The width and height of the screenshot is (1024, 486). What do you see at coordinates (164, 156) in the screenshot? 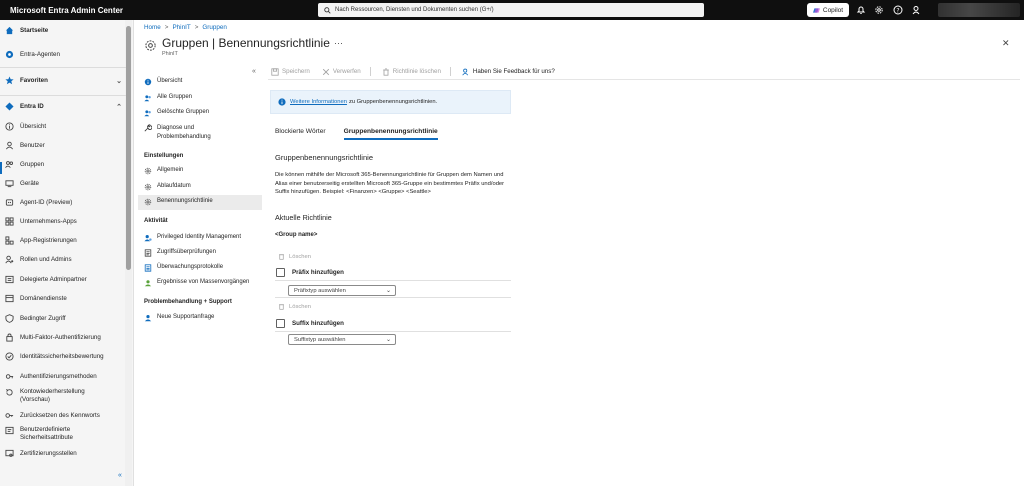
I see `menu-section-einstellungen: Einstellungen` at bounding box center [164, 156].